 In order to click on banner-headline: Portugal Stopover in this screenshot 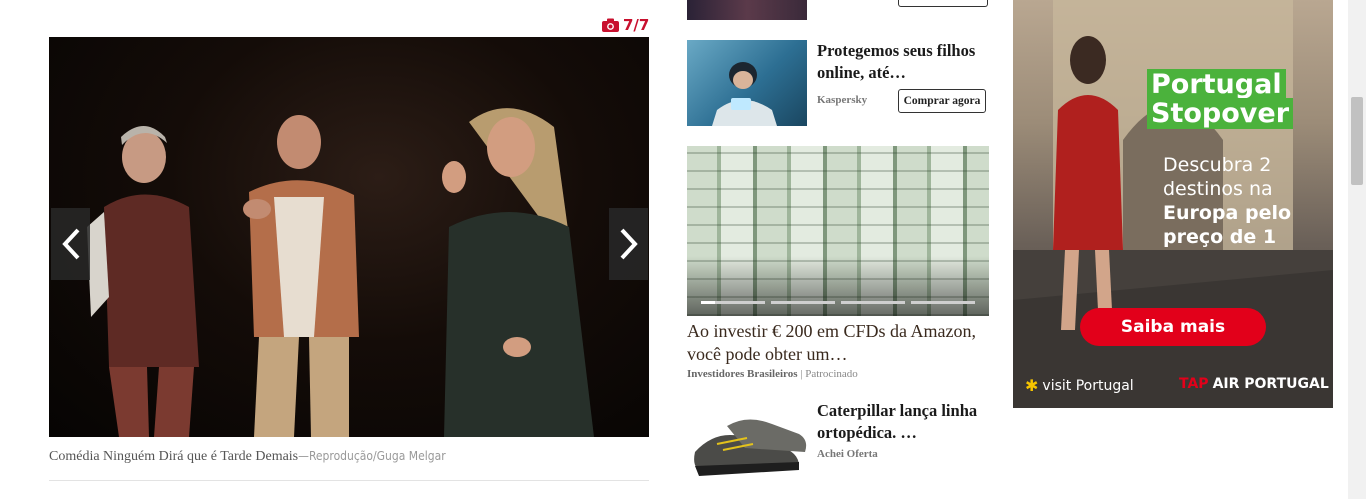, I will do `click(1220, 99)`.